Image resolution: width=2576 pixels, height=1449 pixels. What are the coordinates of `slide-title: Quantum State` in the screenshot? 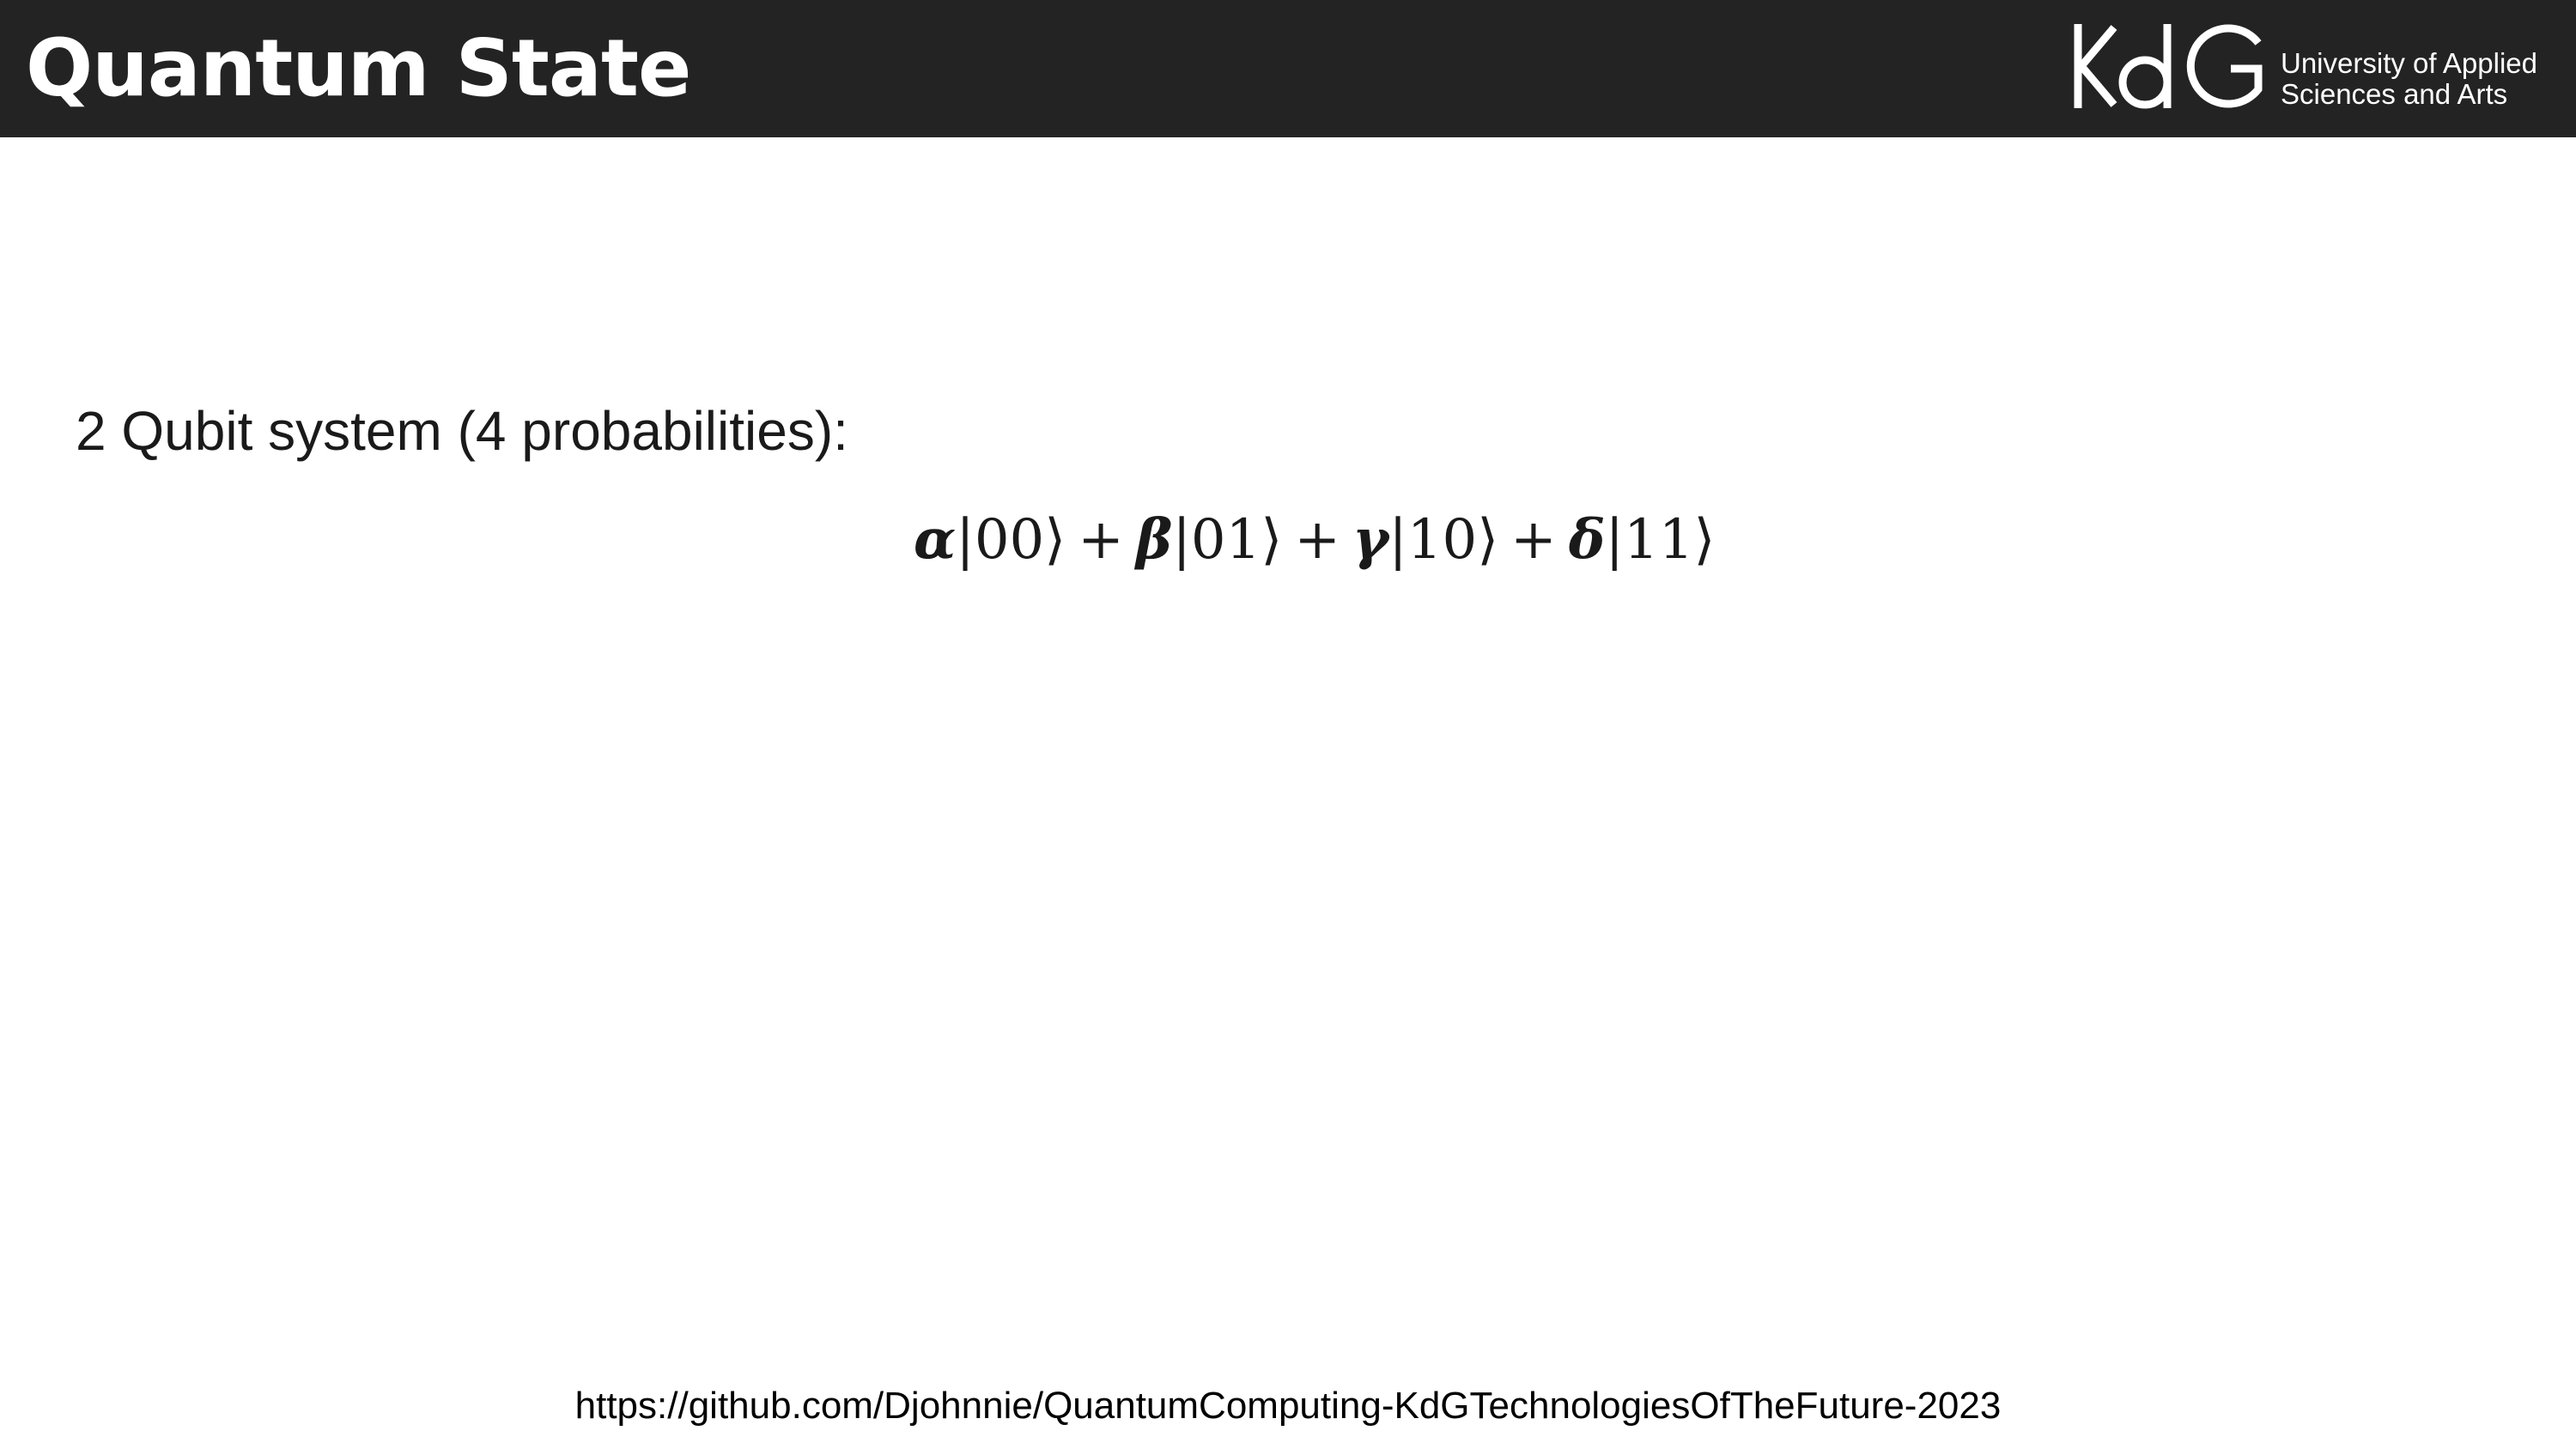 It's located at (358, 68).